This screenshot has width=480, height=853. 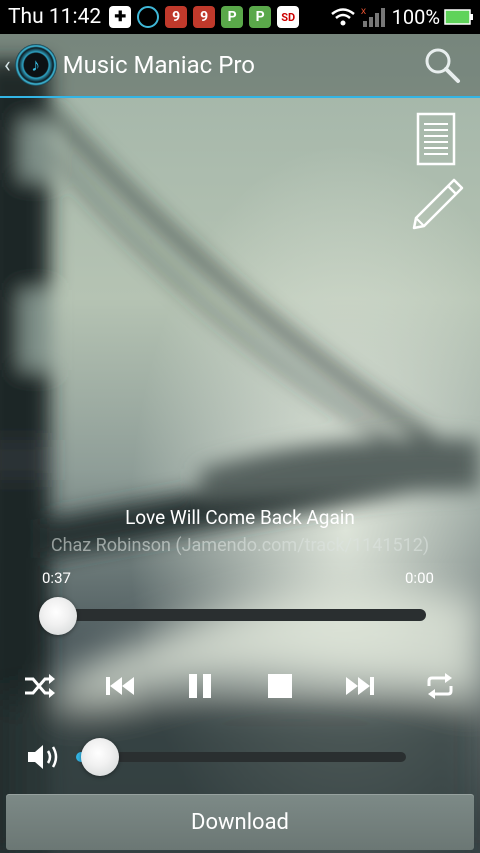 I want to click on circle-app-icon, so click(x=148, y=17).